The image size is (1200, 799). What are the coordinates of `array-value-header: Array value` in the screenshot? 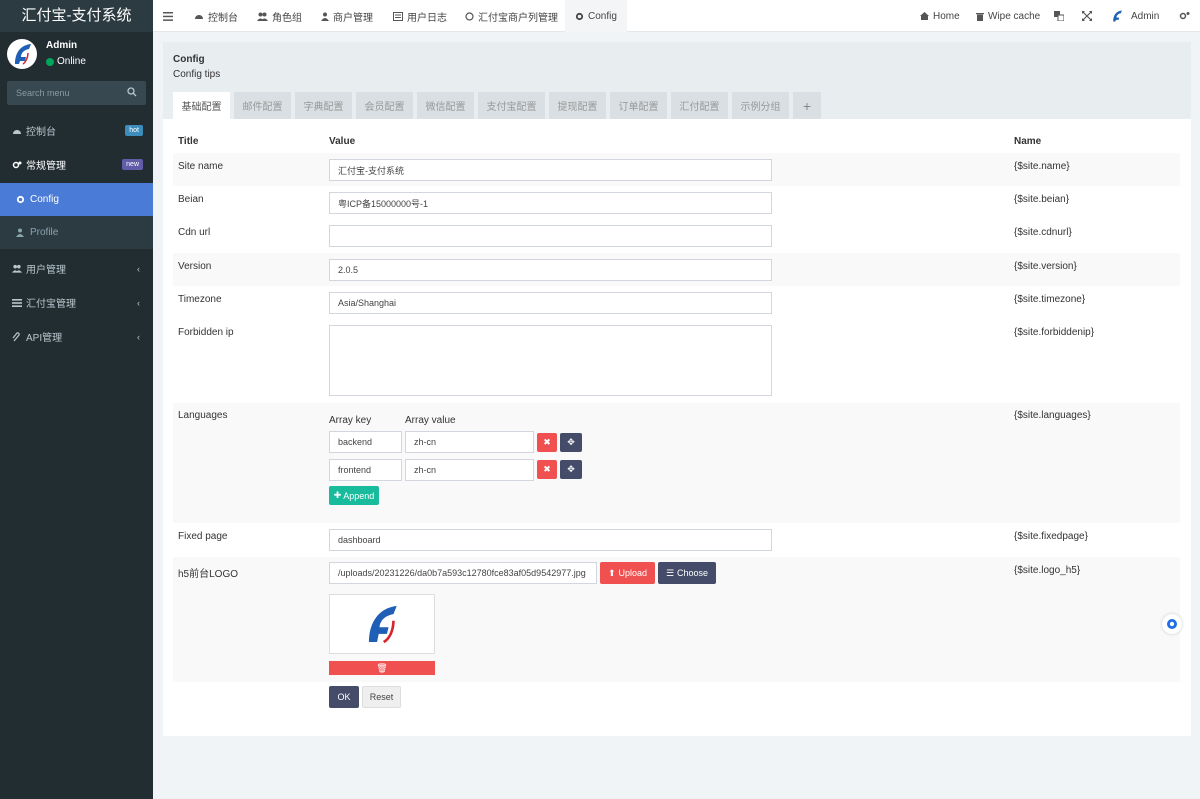 It's located at (430, 420).